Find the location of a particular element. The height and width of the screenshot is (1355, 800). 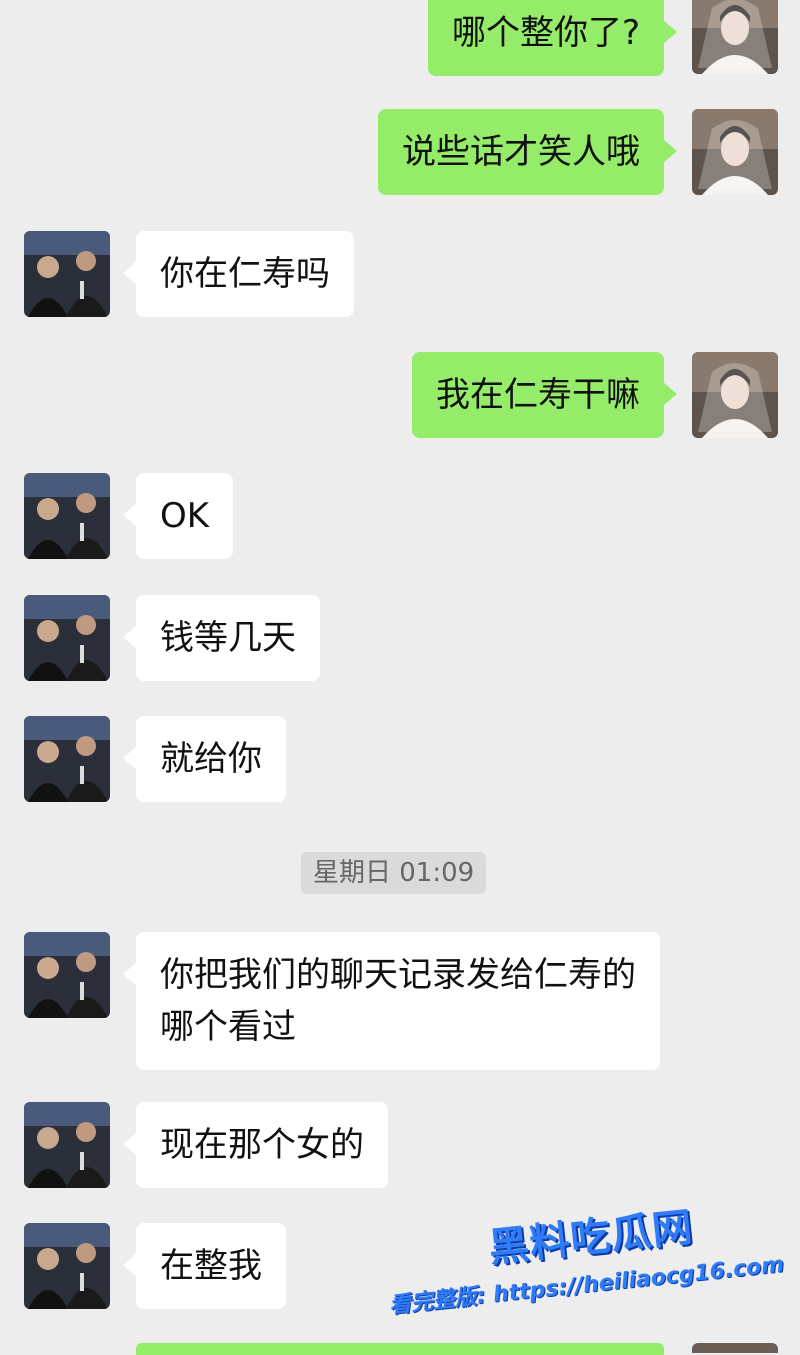

incoming-message-bubble: OK is located at coordinates (178, 516).